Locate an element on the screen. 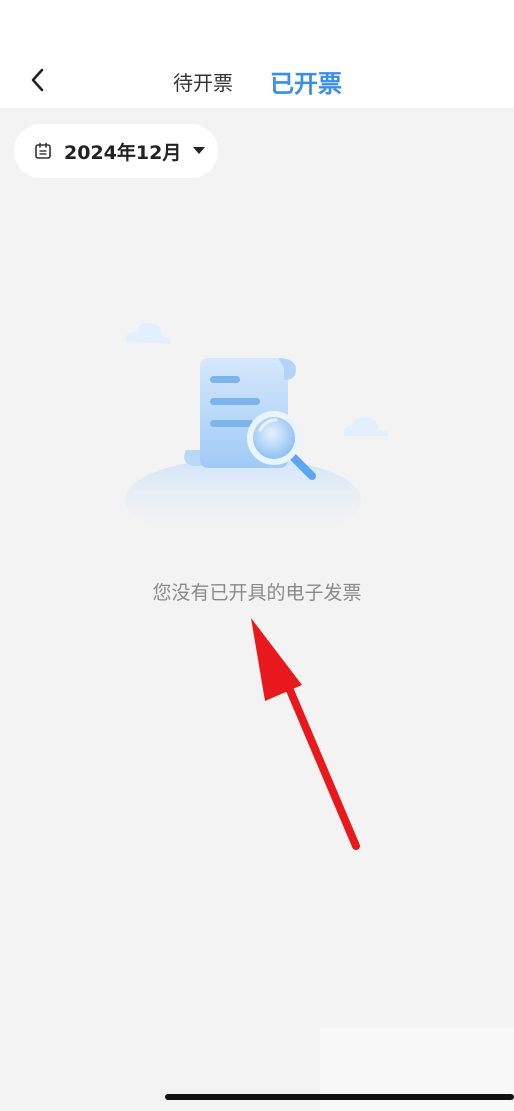 Image resolution: width=514 pixels, height=1111 pixels. month-picker: 2024年12月 is located at coordinates (116, 151).